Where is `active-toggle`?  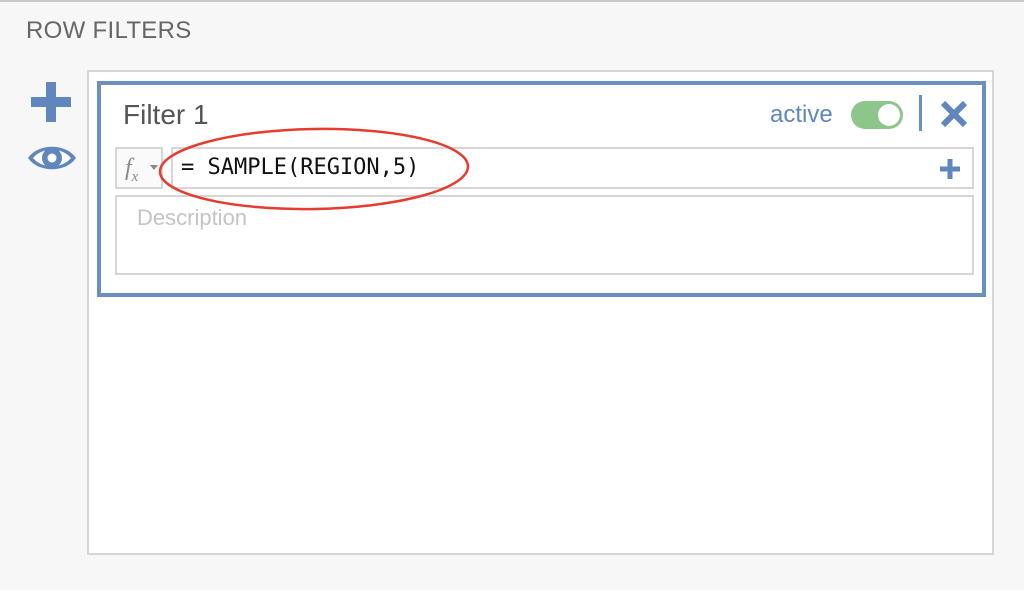 active-toggle is located at coordinates (877, 115).